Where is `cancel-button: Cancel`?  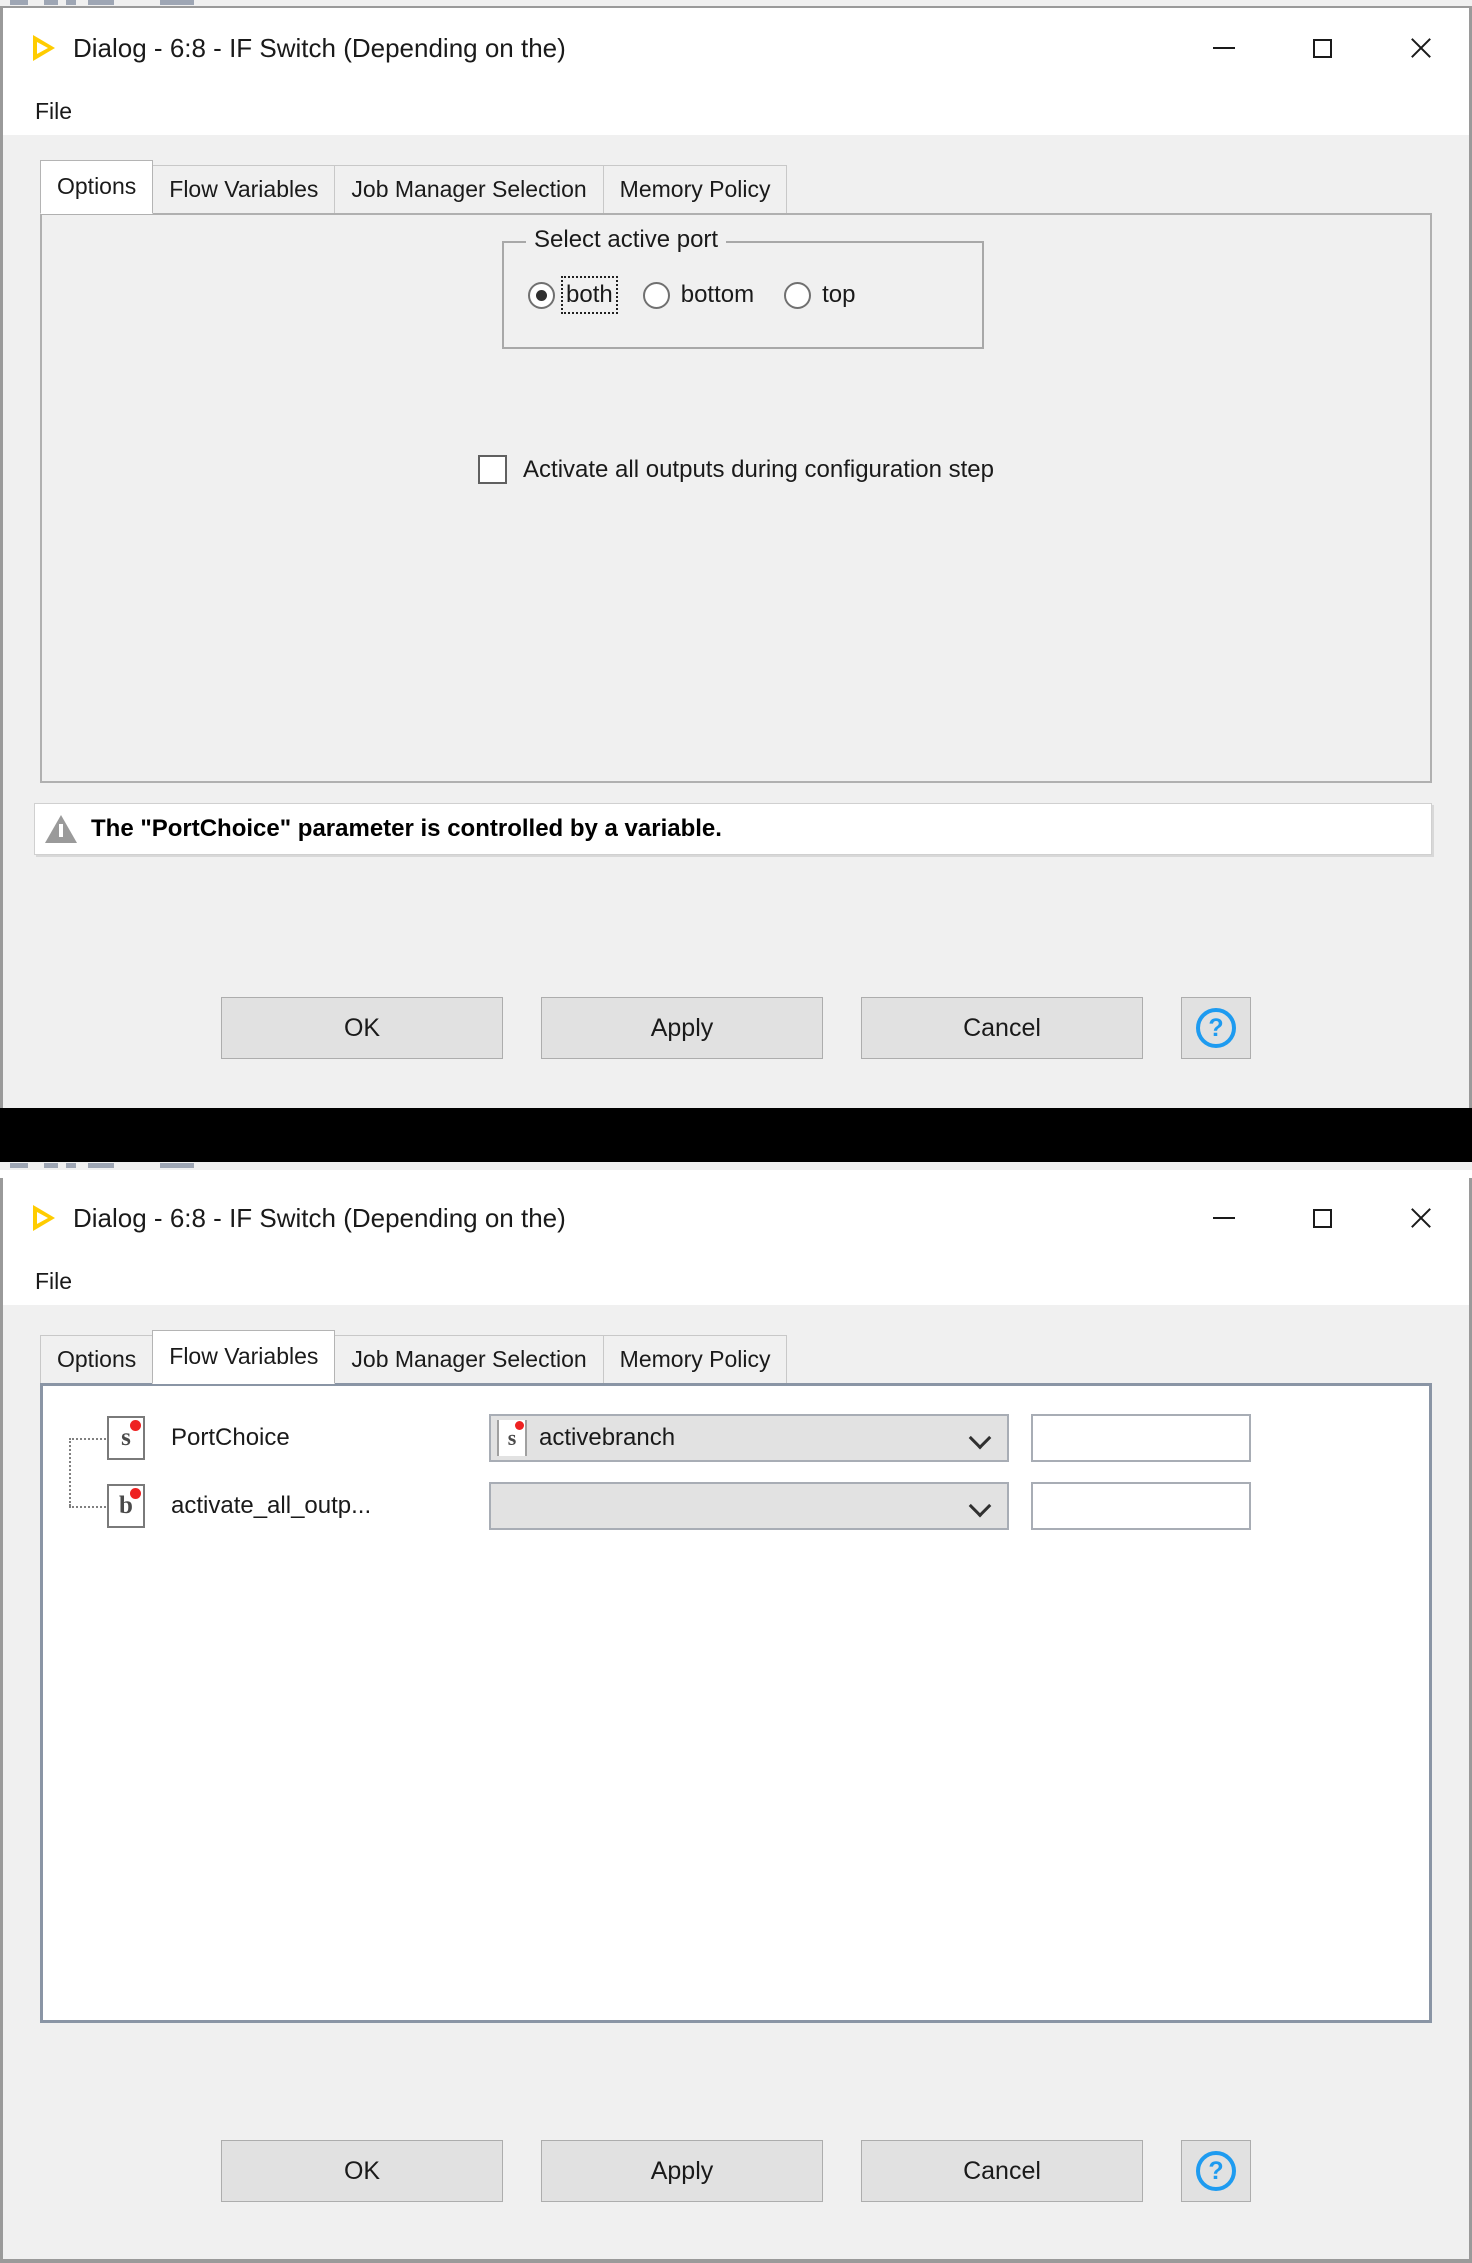 cancel-button: Cancel is located at coordinates (1002, 1028).